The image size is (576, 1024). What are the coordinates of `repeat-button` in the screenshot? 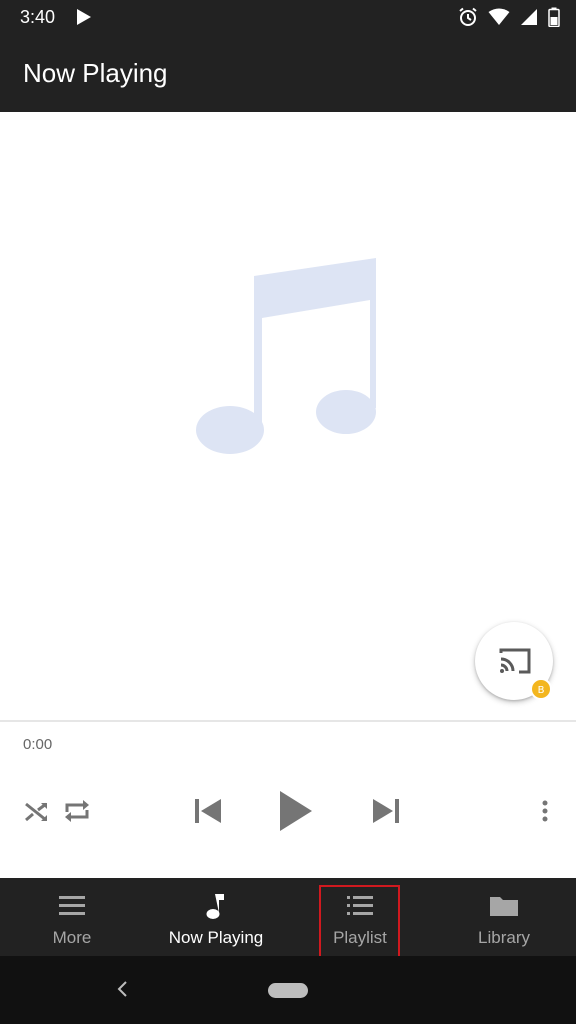 It's located at (77, 813).